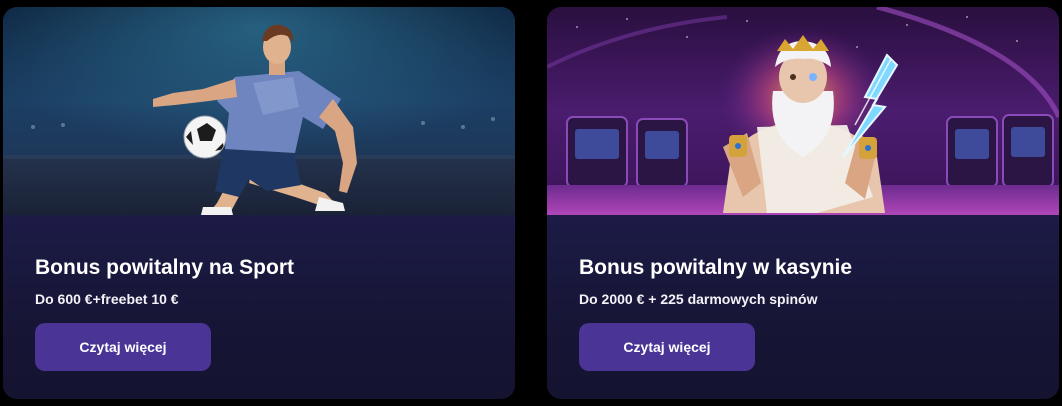 The image size is (1062, 406). I want to click on card-subtitle: Do 600 €+freebet 10 €, so click(107, 299).